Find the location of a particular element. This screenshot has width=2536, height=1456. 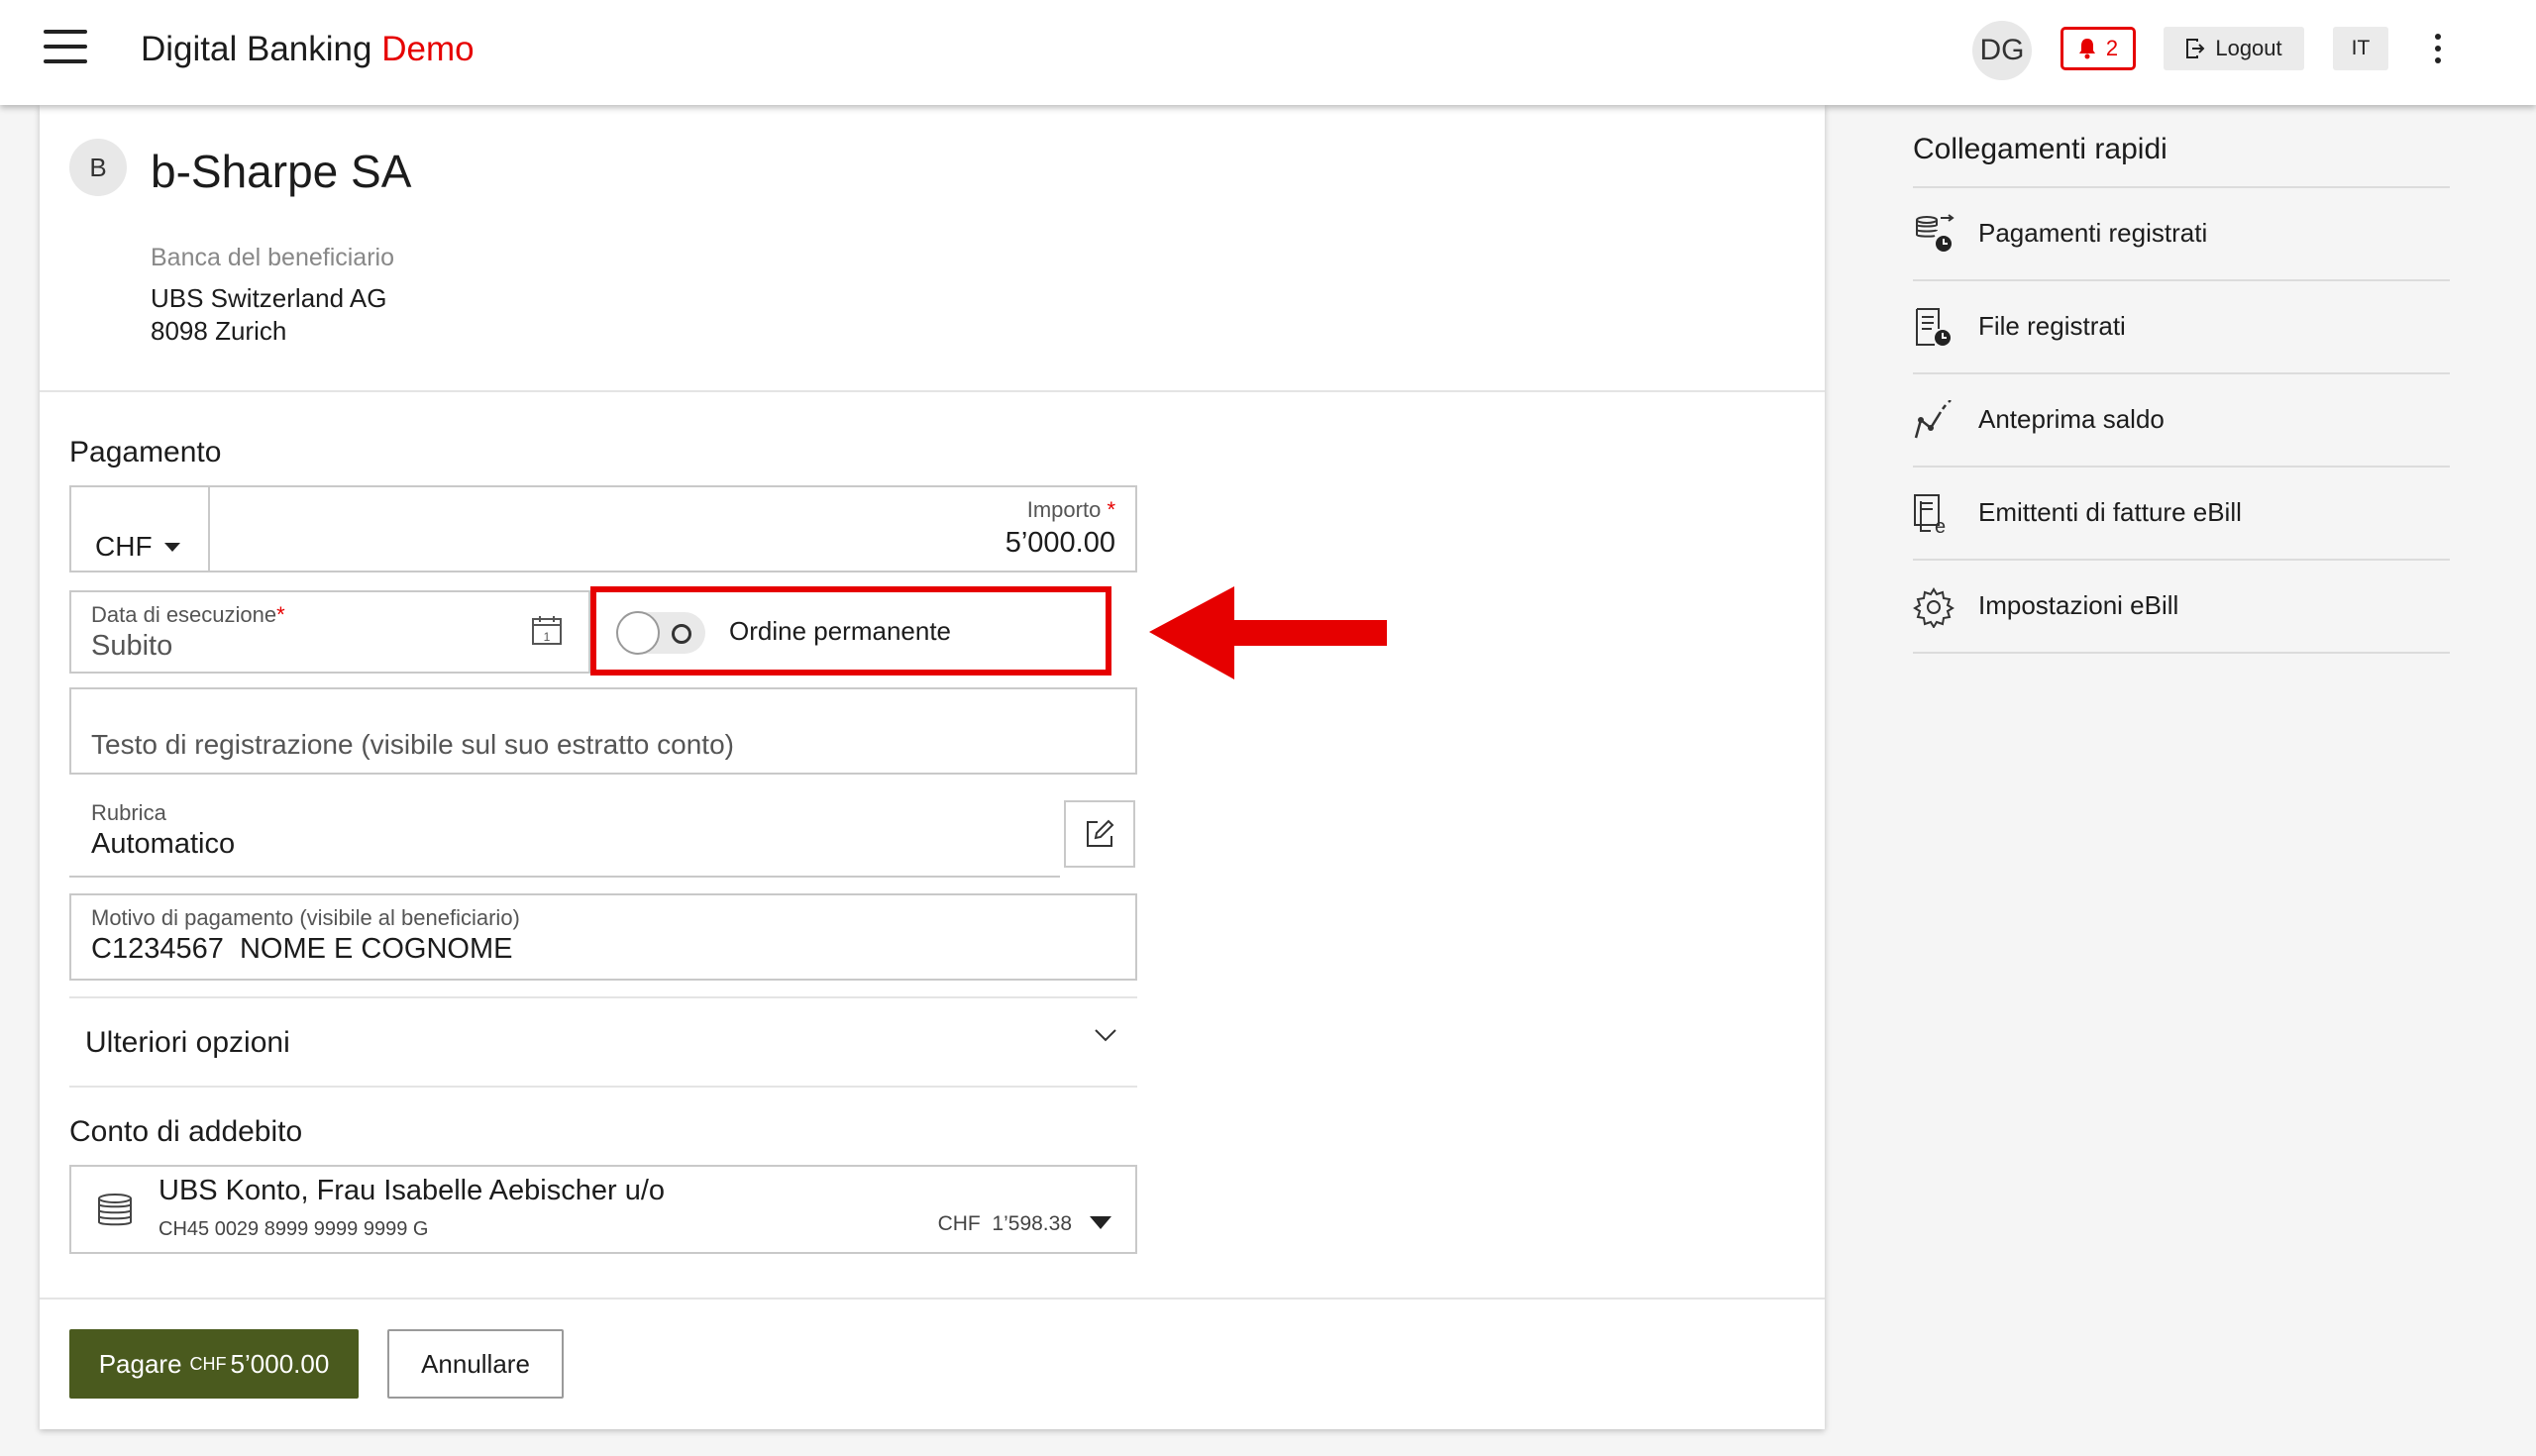

logout-icon is located at coordinates (2195, 48).